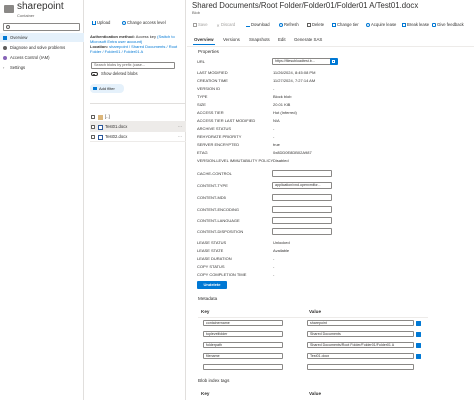  Describe the element at coordinates (214, 173) in the screenshot. I see `prop-label: CACHE-CONTROL` at that location.